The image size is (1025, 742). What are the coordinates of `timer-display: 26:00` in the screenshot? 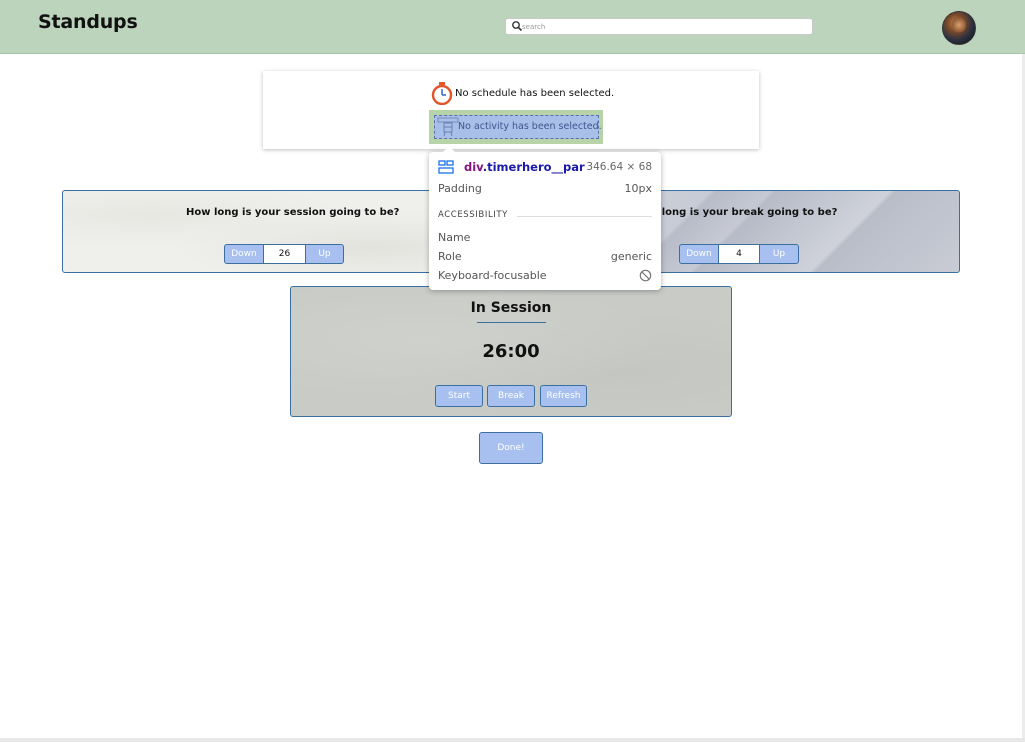 It's located at (511, 351).